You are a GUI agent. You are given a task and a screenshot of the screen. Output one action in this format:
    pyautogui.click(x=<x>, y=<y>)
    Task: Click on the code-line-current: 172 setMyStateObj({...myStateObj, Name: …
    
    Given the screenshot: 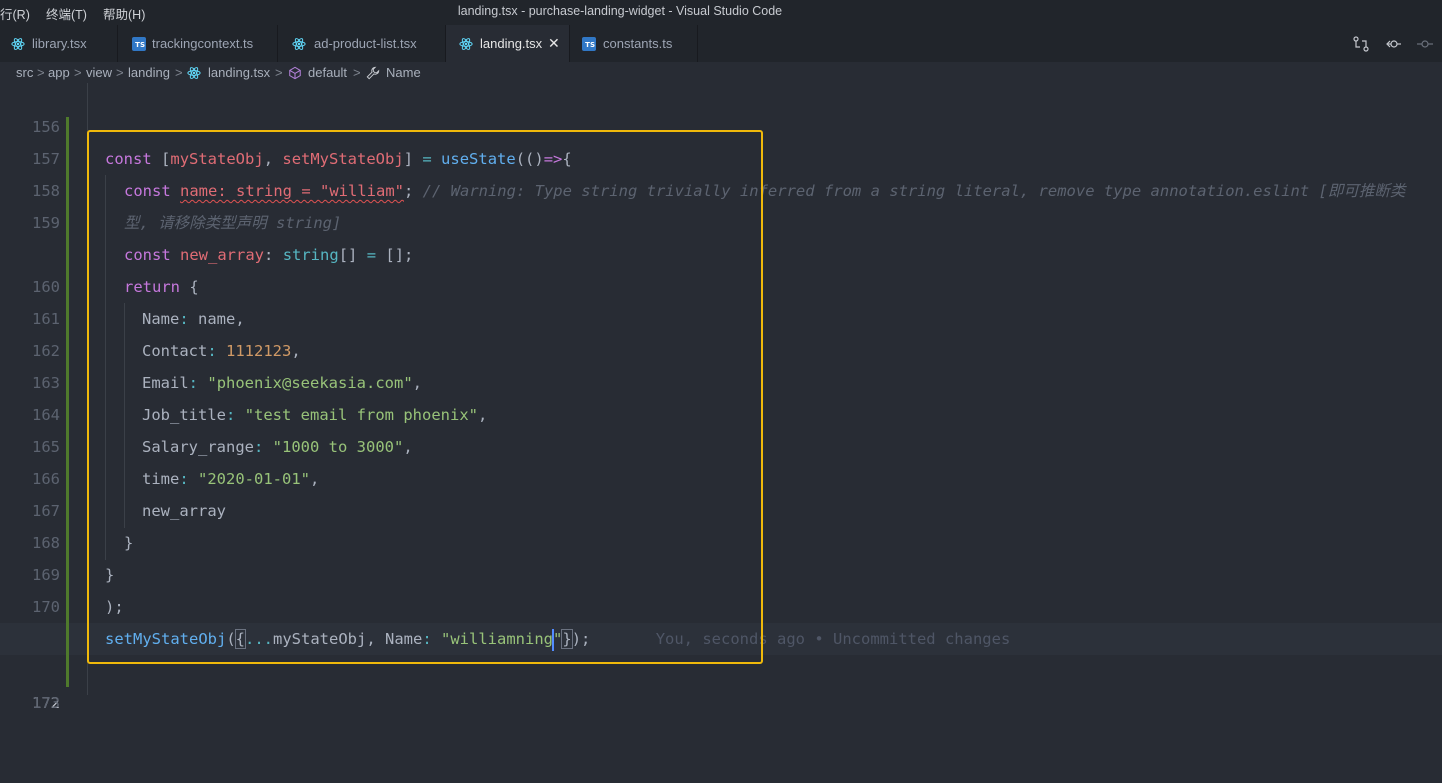 What is the action you would take?
    pyautogui.click(x=721, y=667)
    